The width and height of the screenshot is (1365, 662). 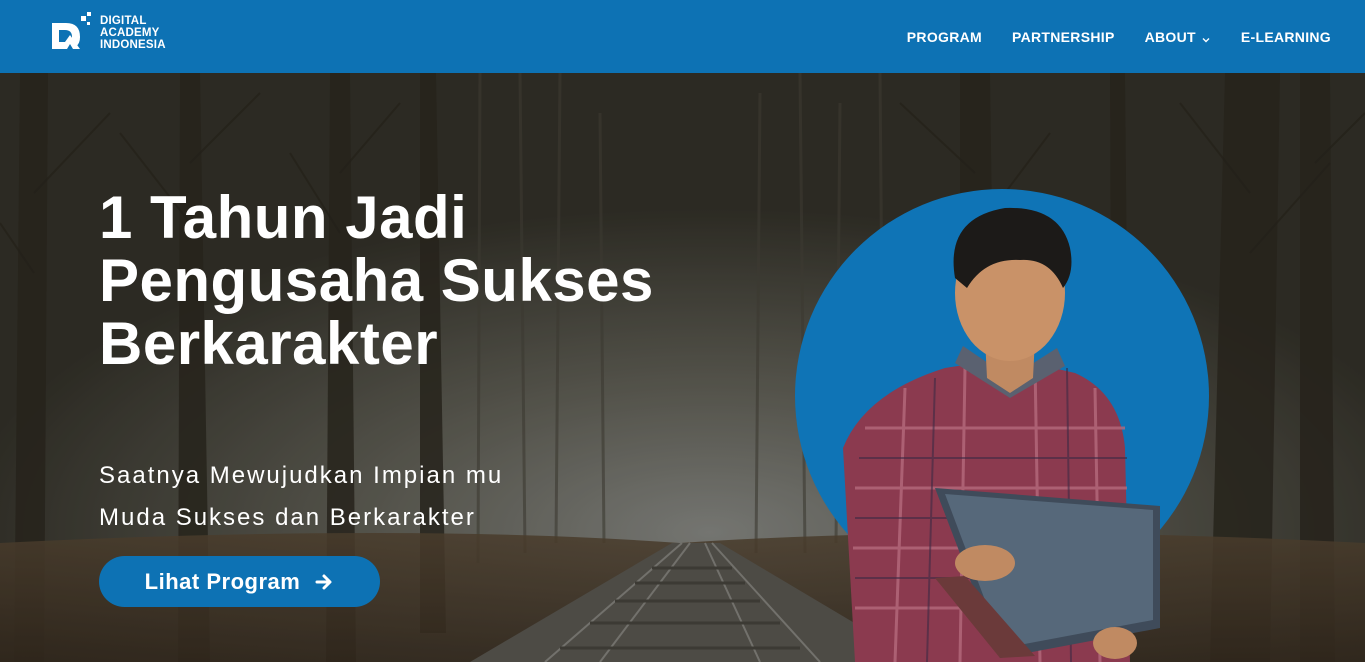 I want to click on nav-item-label: E-LEARNING, so click(x=1285, y=36).